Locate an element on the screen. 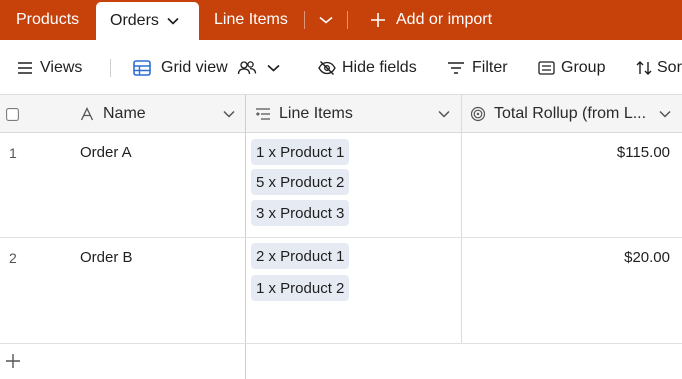  tab-orders-label: Orders is located at coordinates (134, 20).